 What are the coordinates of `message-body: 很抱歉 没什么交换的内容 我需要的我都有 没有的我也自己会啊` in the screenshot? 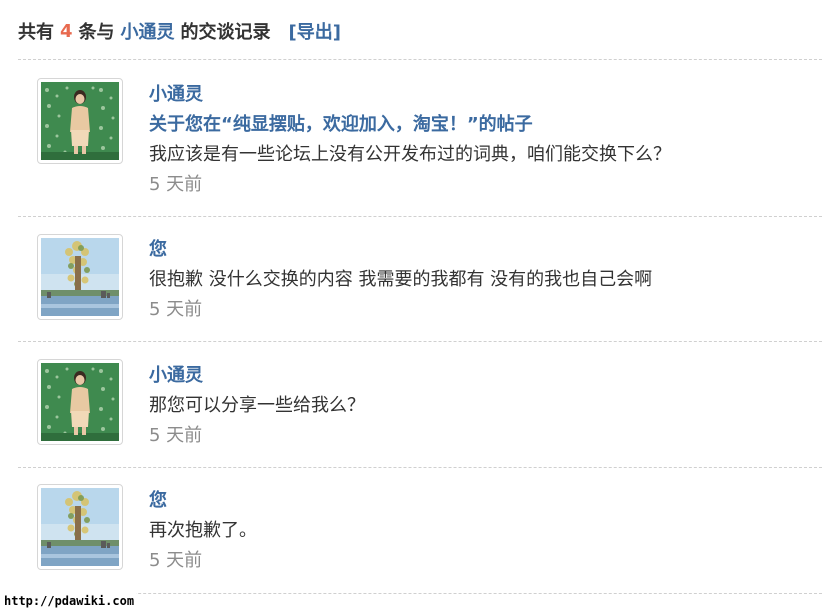 It's located at (401, 279).